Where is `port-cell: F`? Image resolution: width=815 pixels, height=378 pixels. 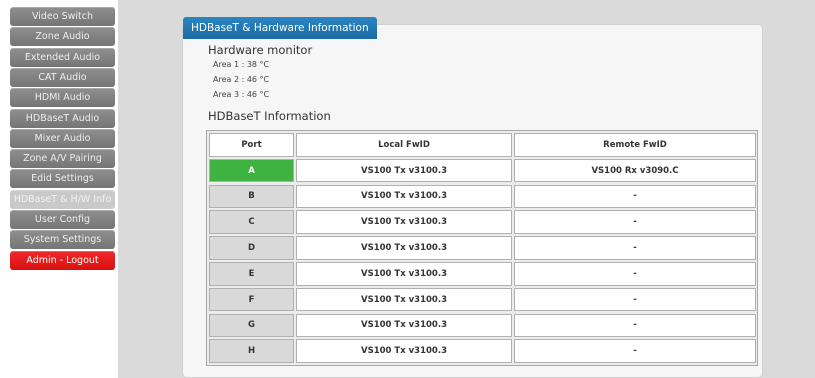 port-cell: F is located at coordinates (251, 299).